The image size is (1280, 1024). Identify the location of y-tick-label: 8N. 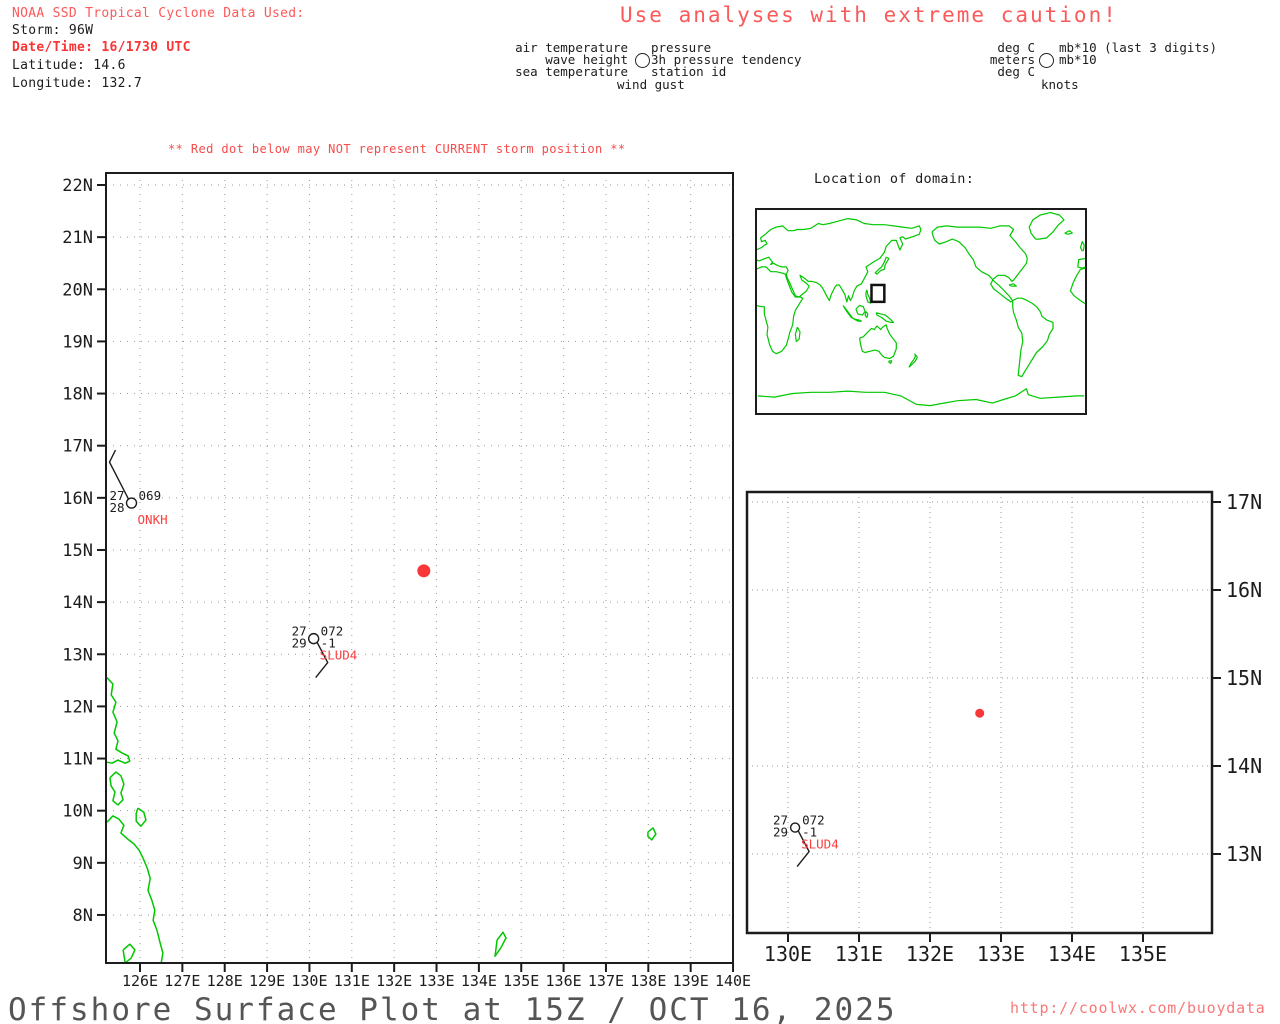
(83, 916).